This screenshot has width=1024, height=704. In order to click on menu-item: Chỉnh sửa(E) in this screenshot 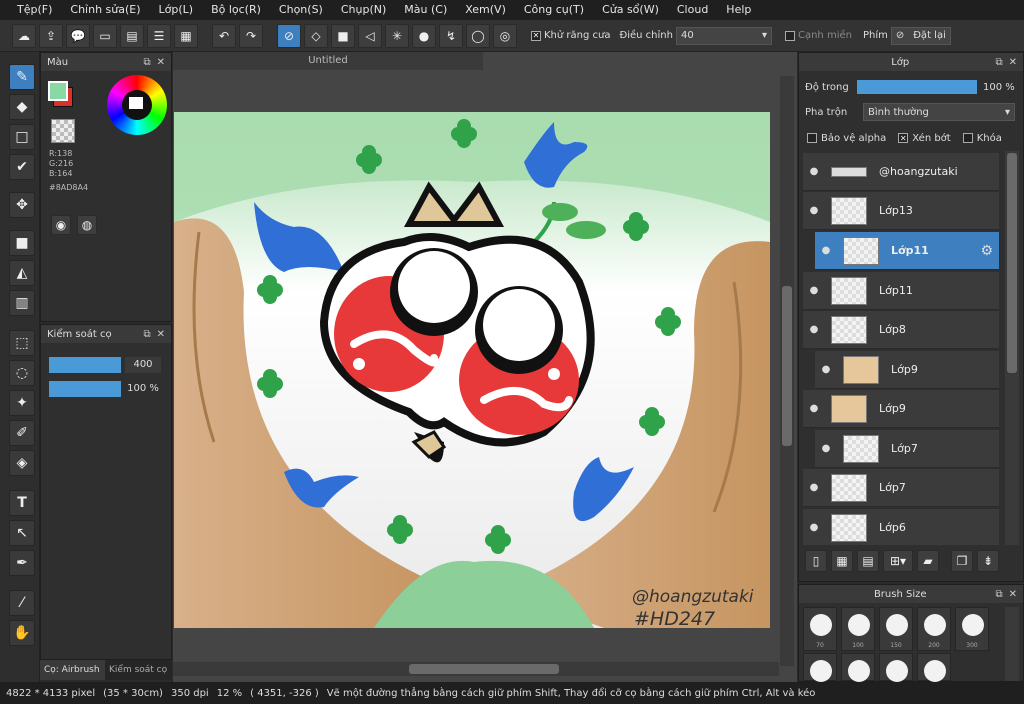, I will do `click(105, 10)`.